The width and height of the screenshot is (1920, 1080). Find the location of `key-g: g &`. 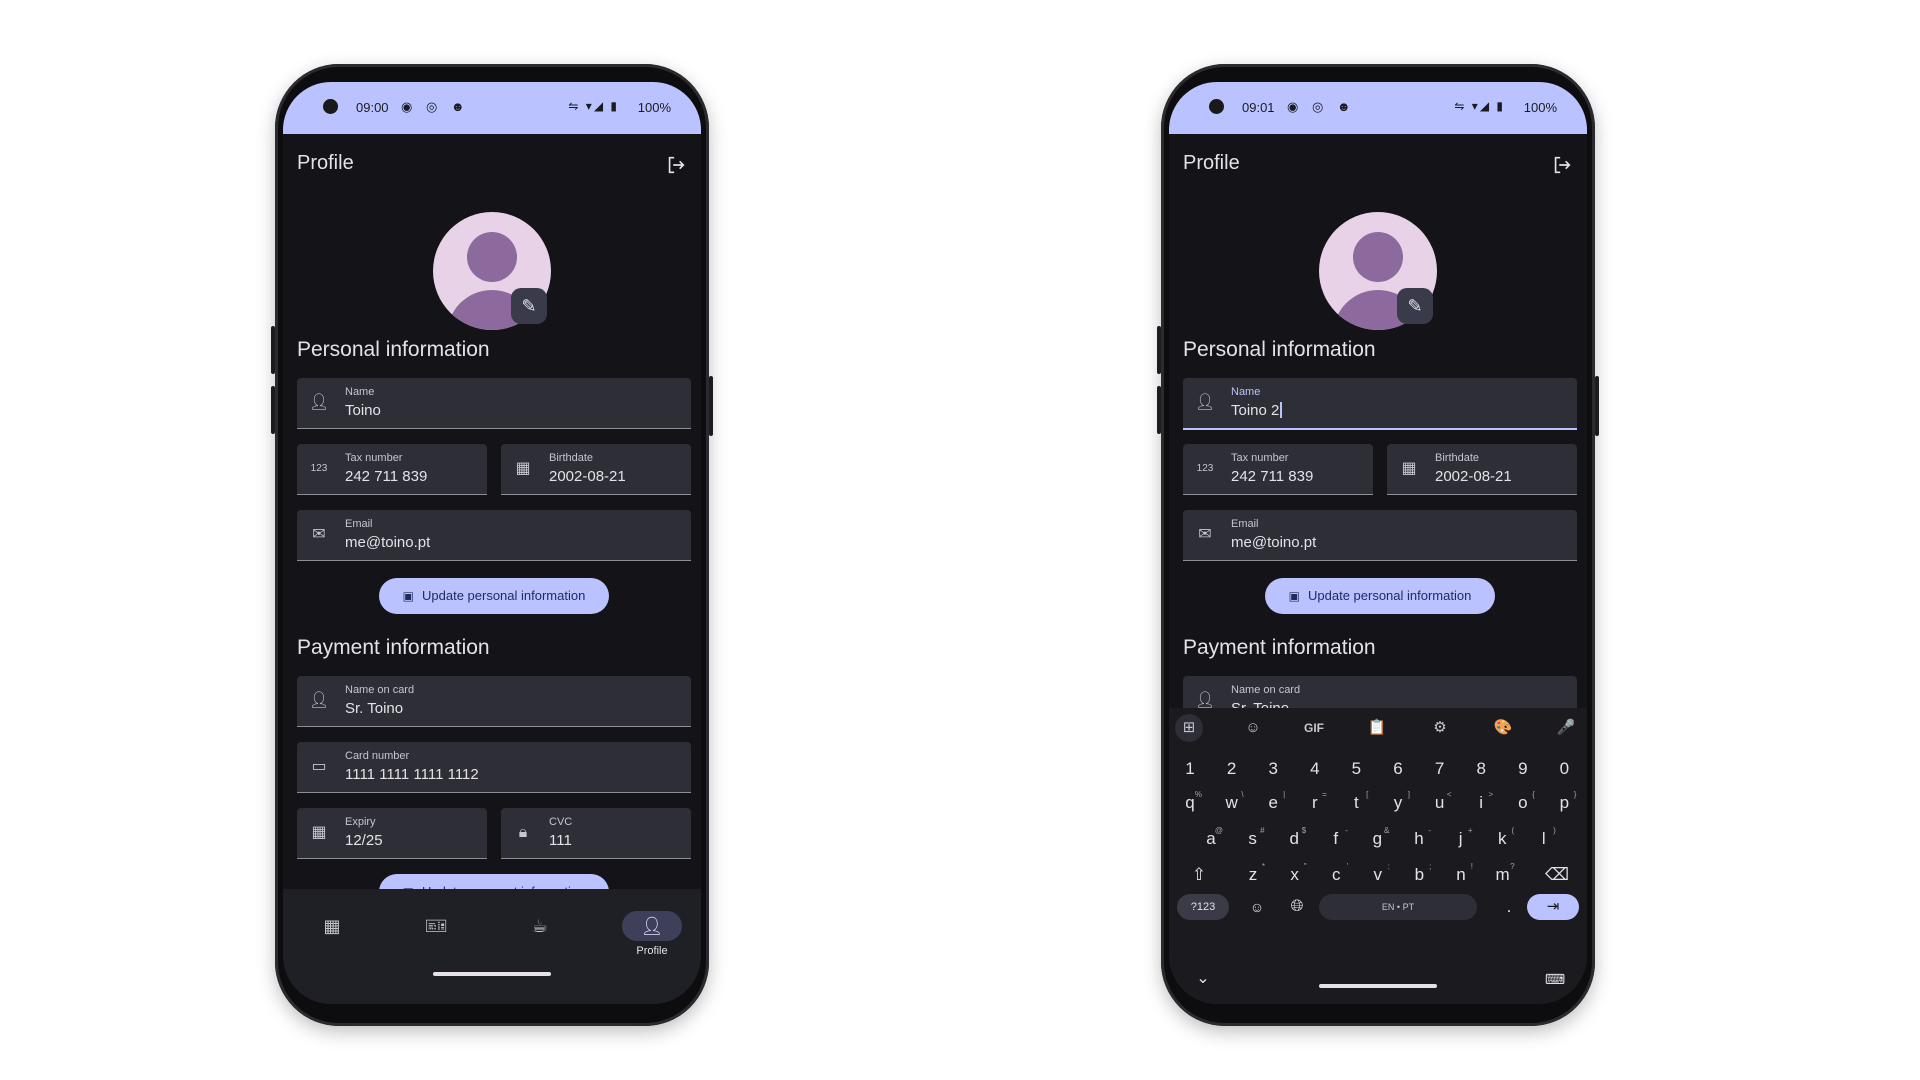

key-g: g & is located at coordinates (1377, 839).